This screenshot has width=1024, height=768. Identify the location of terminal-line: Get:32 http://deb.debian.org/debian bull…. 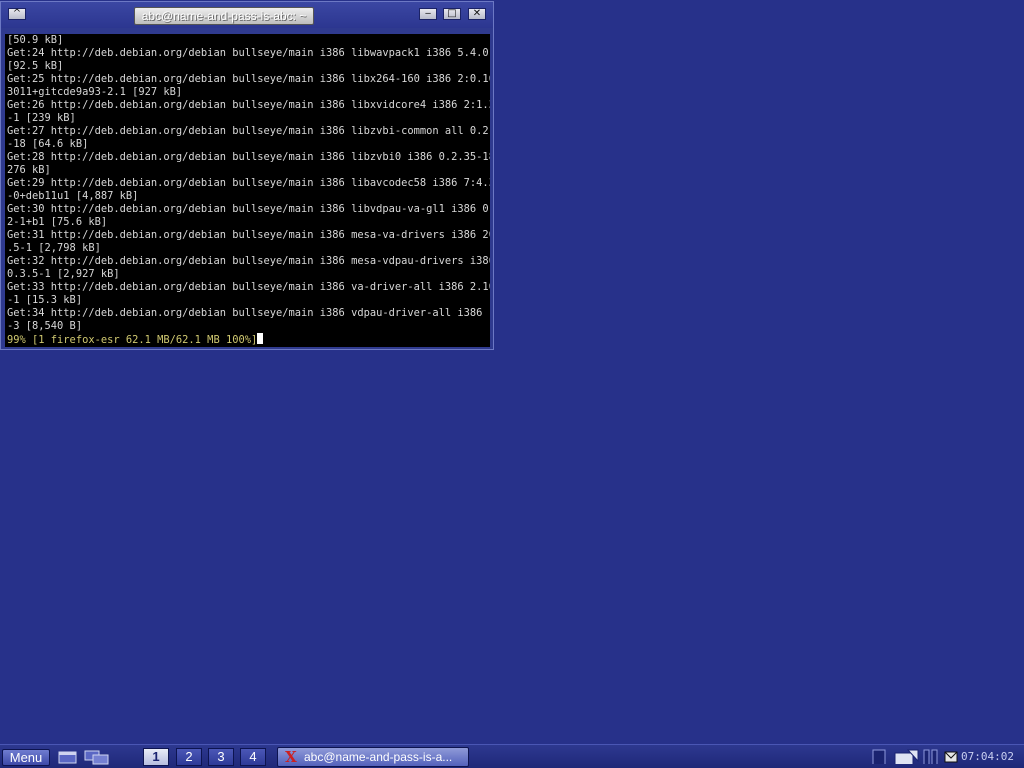
(248, 261).